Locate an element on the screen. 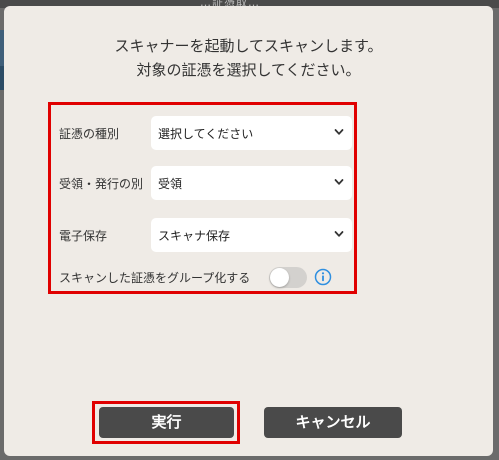 The width and height of the screenshot is (499, 460). voucher-type-select: 選択してください is located at coordinates (251, 133).